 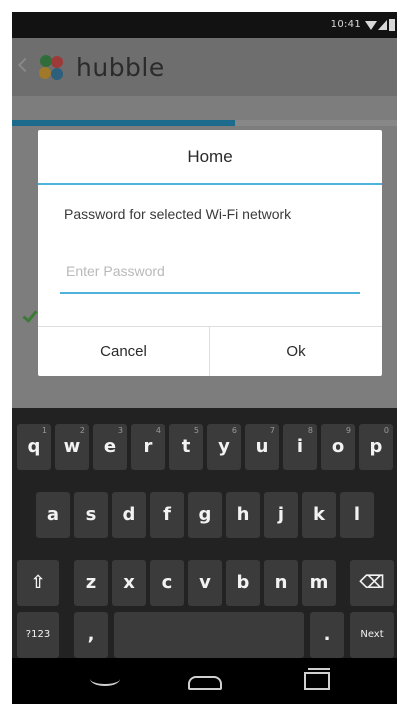 What do you see at coordinates (167, 515) in the screenshot?
I see `key-f: f` at bounding box center [167, 515].